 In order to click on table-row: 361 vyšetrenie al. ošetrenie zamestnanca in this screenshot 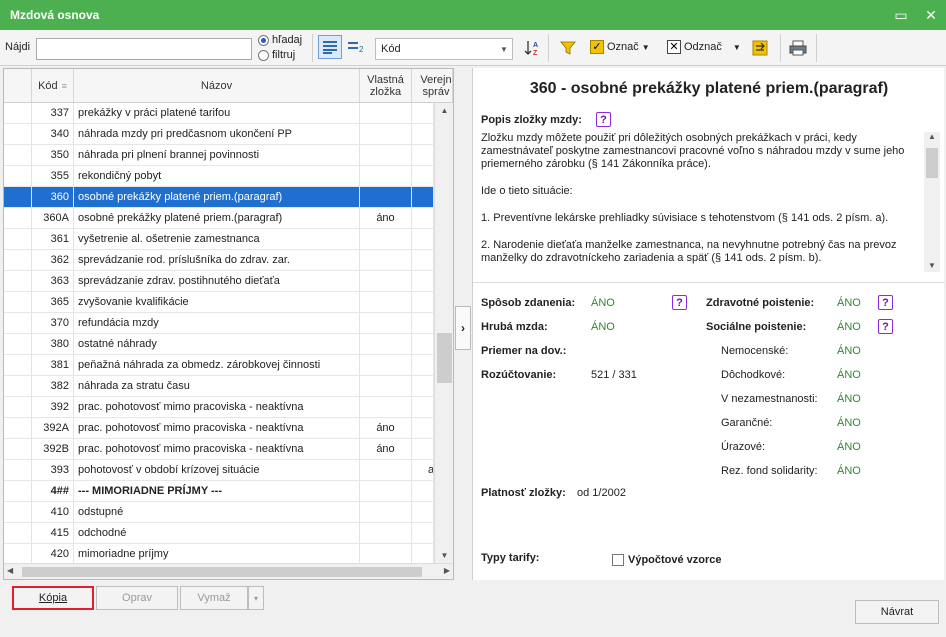, I will do `click(219, 239)`.